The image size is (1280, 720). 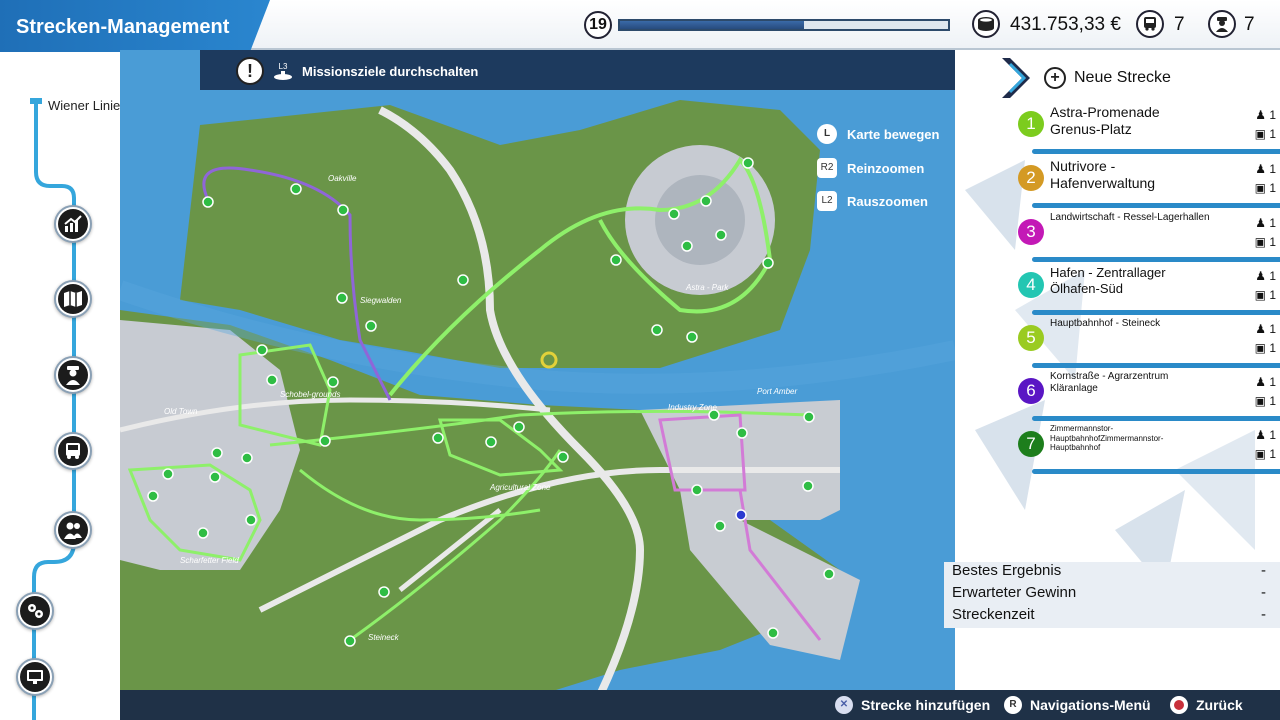 I want to click on back-button: Zurück, so click(x=1206, y=705).